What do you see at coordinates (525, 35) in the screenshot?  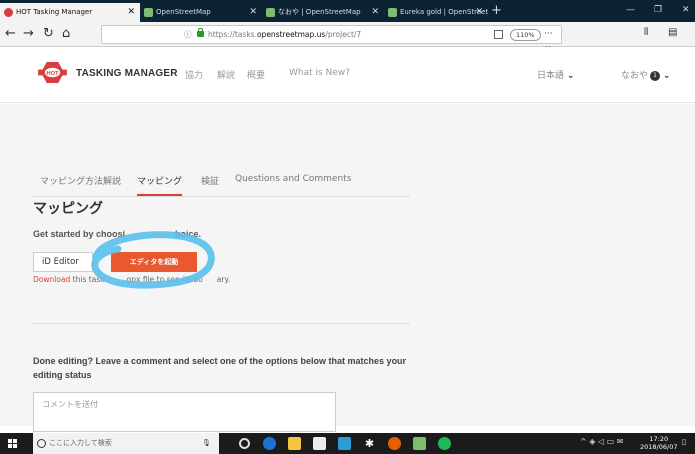 I see `zoom-level: 110%` at bounding box center [525, 35].